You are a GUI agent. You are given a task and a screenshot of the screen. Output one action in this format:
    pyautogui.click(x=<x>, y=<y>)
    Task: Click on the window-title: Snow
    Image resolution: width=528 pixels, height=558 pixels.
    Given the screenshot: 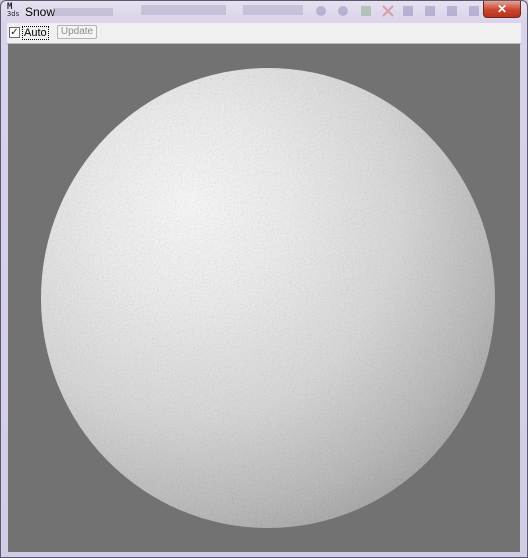 What is the action you would take?
    pyautogui.click(x=40, y=12)
    